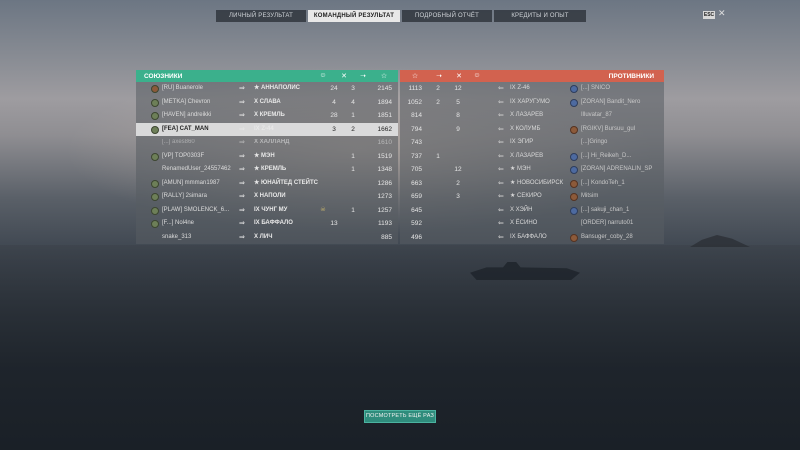  What do you see at coordinates (526, 196) in the screenshot?
I see `ship-name: ★ СЕКИРО` at bounding box center [526, 196].